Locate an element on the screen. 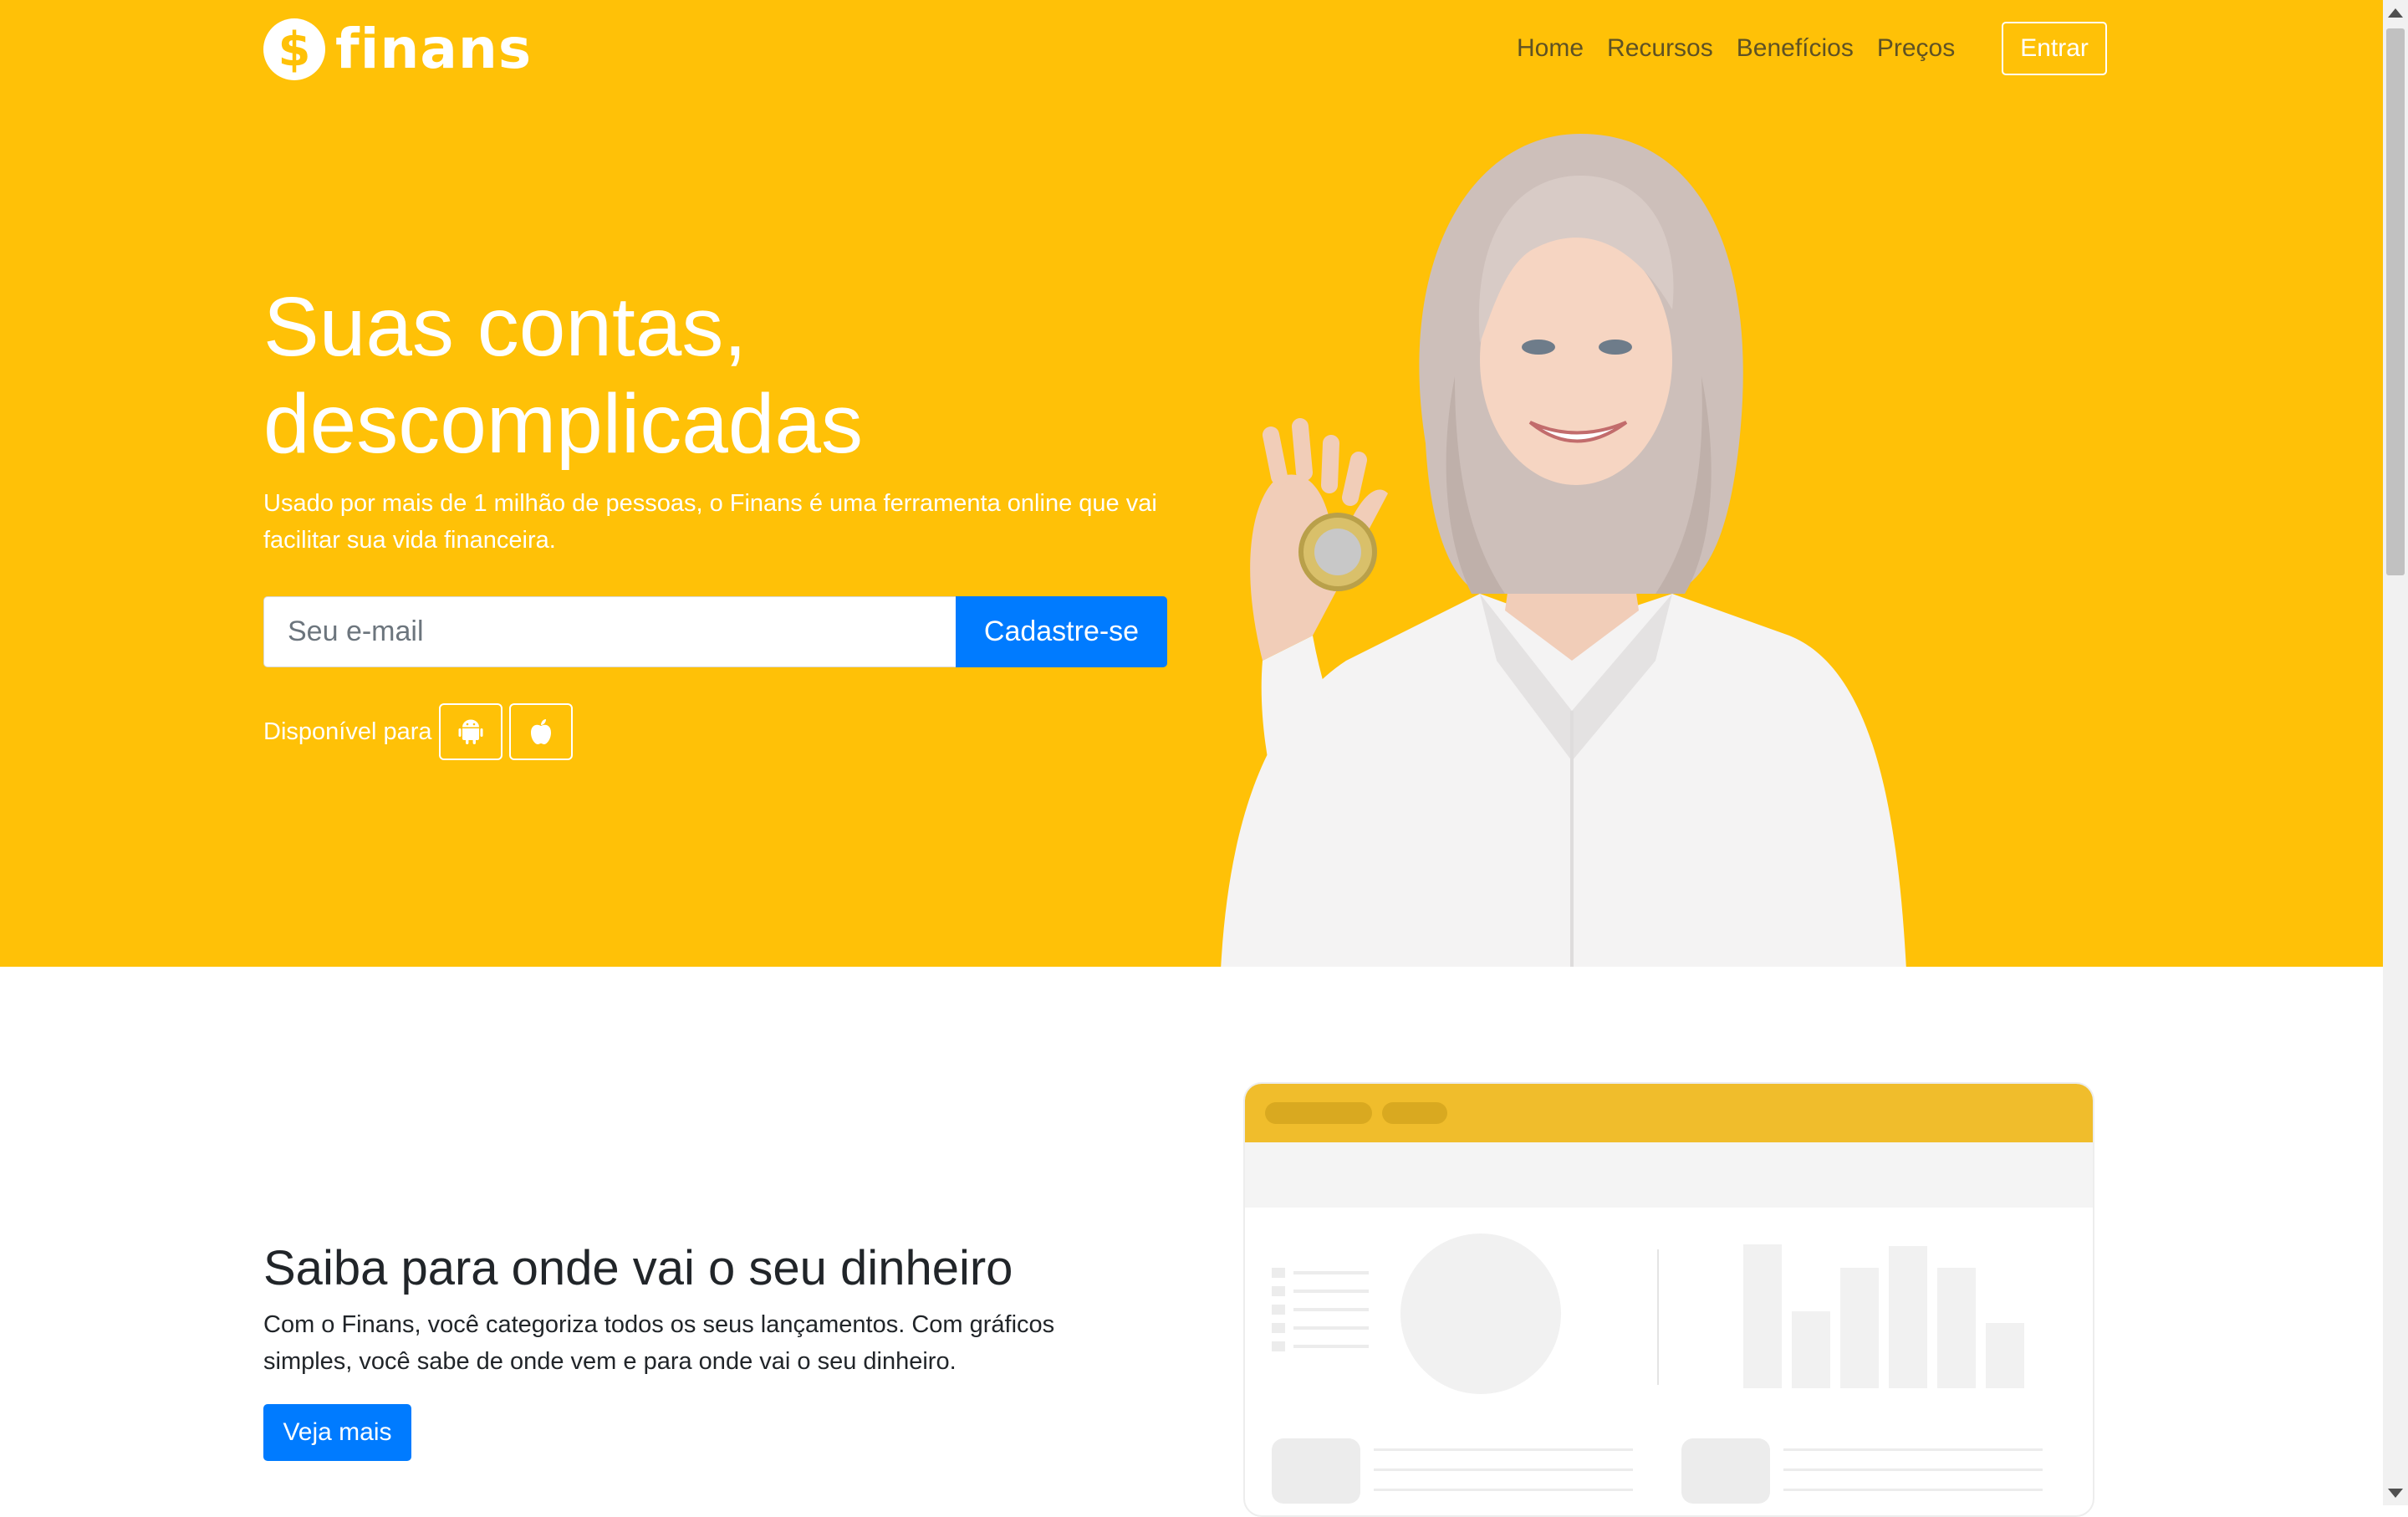 The height and width of the screenshot is (1517, 2408). android-store-button is located at coordinates (471, 731).